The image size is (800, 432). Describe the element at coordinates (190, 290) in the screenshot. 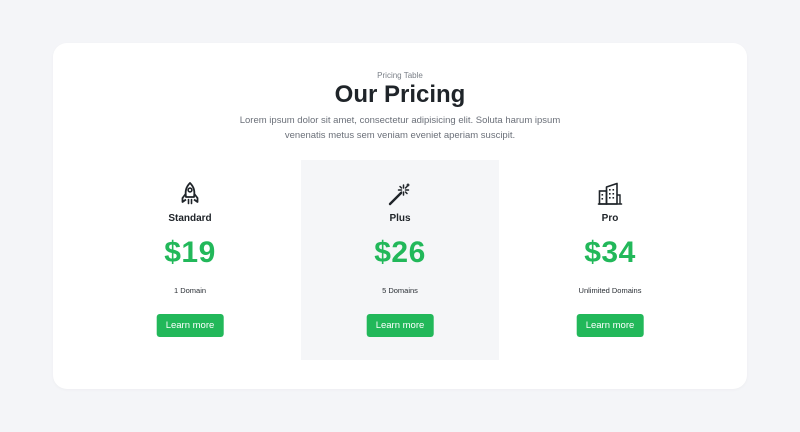

I see `plan-feature: 1 Domain` at that location.